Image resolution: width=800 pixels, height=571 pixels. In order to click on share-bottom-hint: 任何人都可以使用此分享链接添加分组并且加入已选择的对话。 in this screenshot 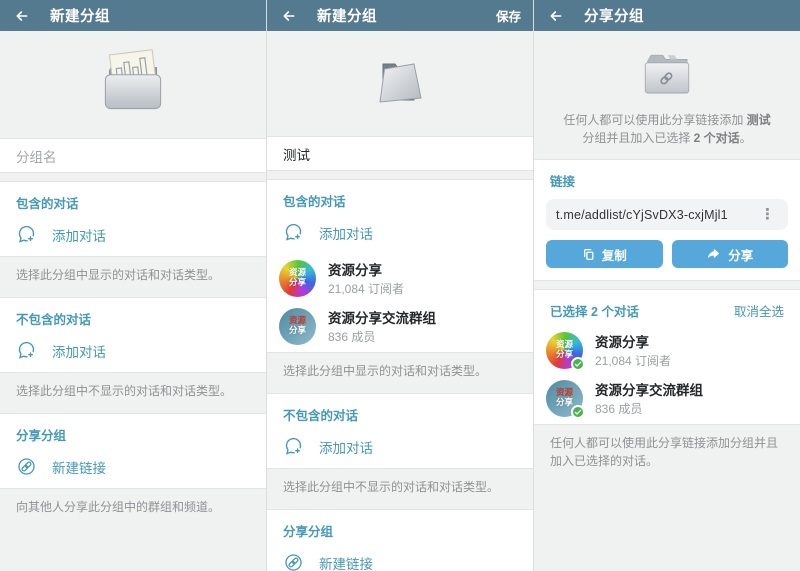, I will do `click(664, 452)`.